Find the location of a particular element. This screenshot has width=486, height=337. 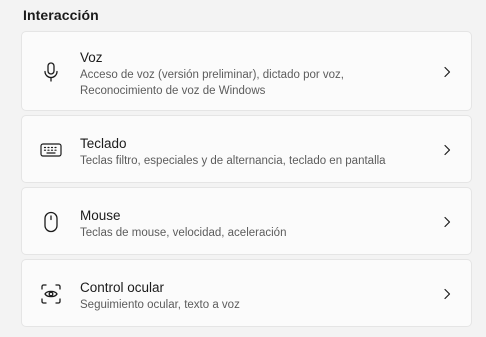

section-title: Interacción is located at coordinates (61, 15).